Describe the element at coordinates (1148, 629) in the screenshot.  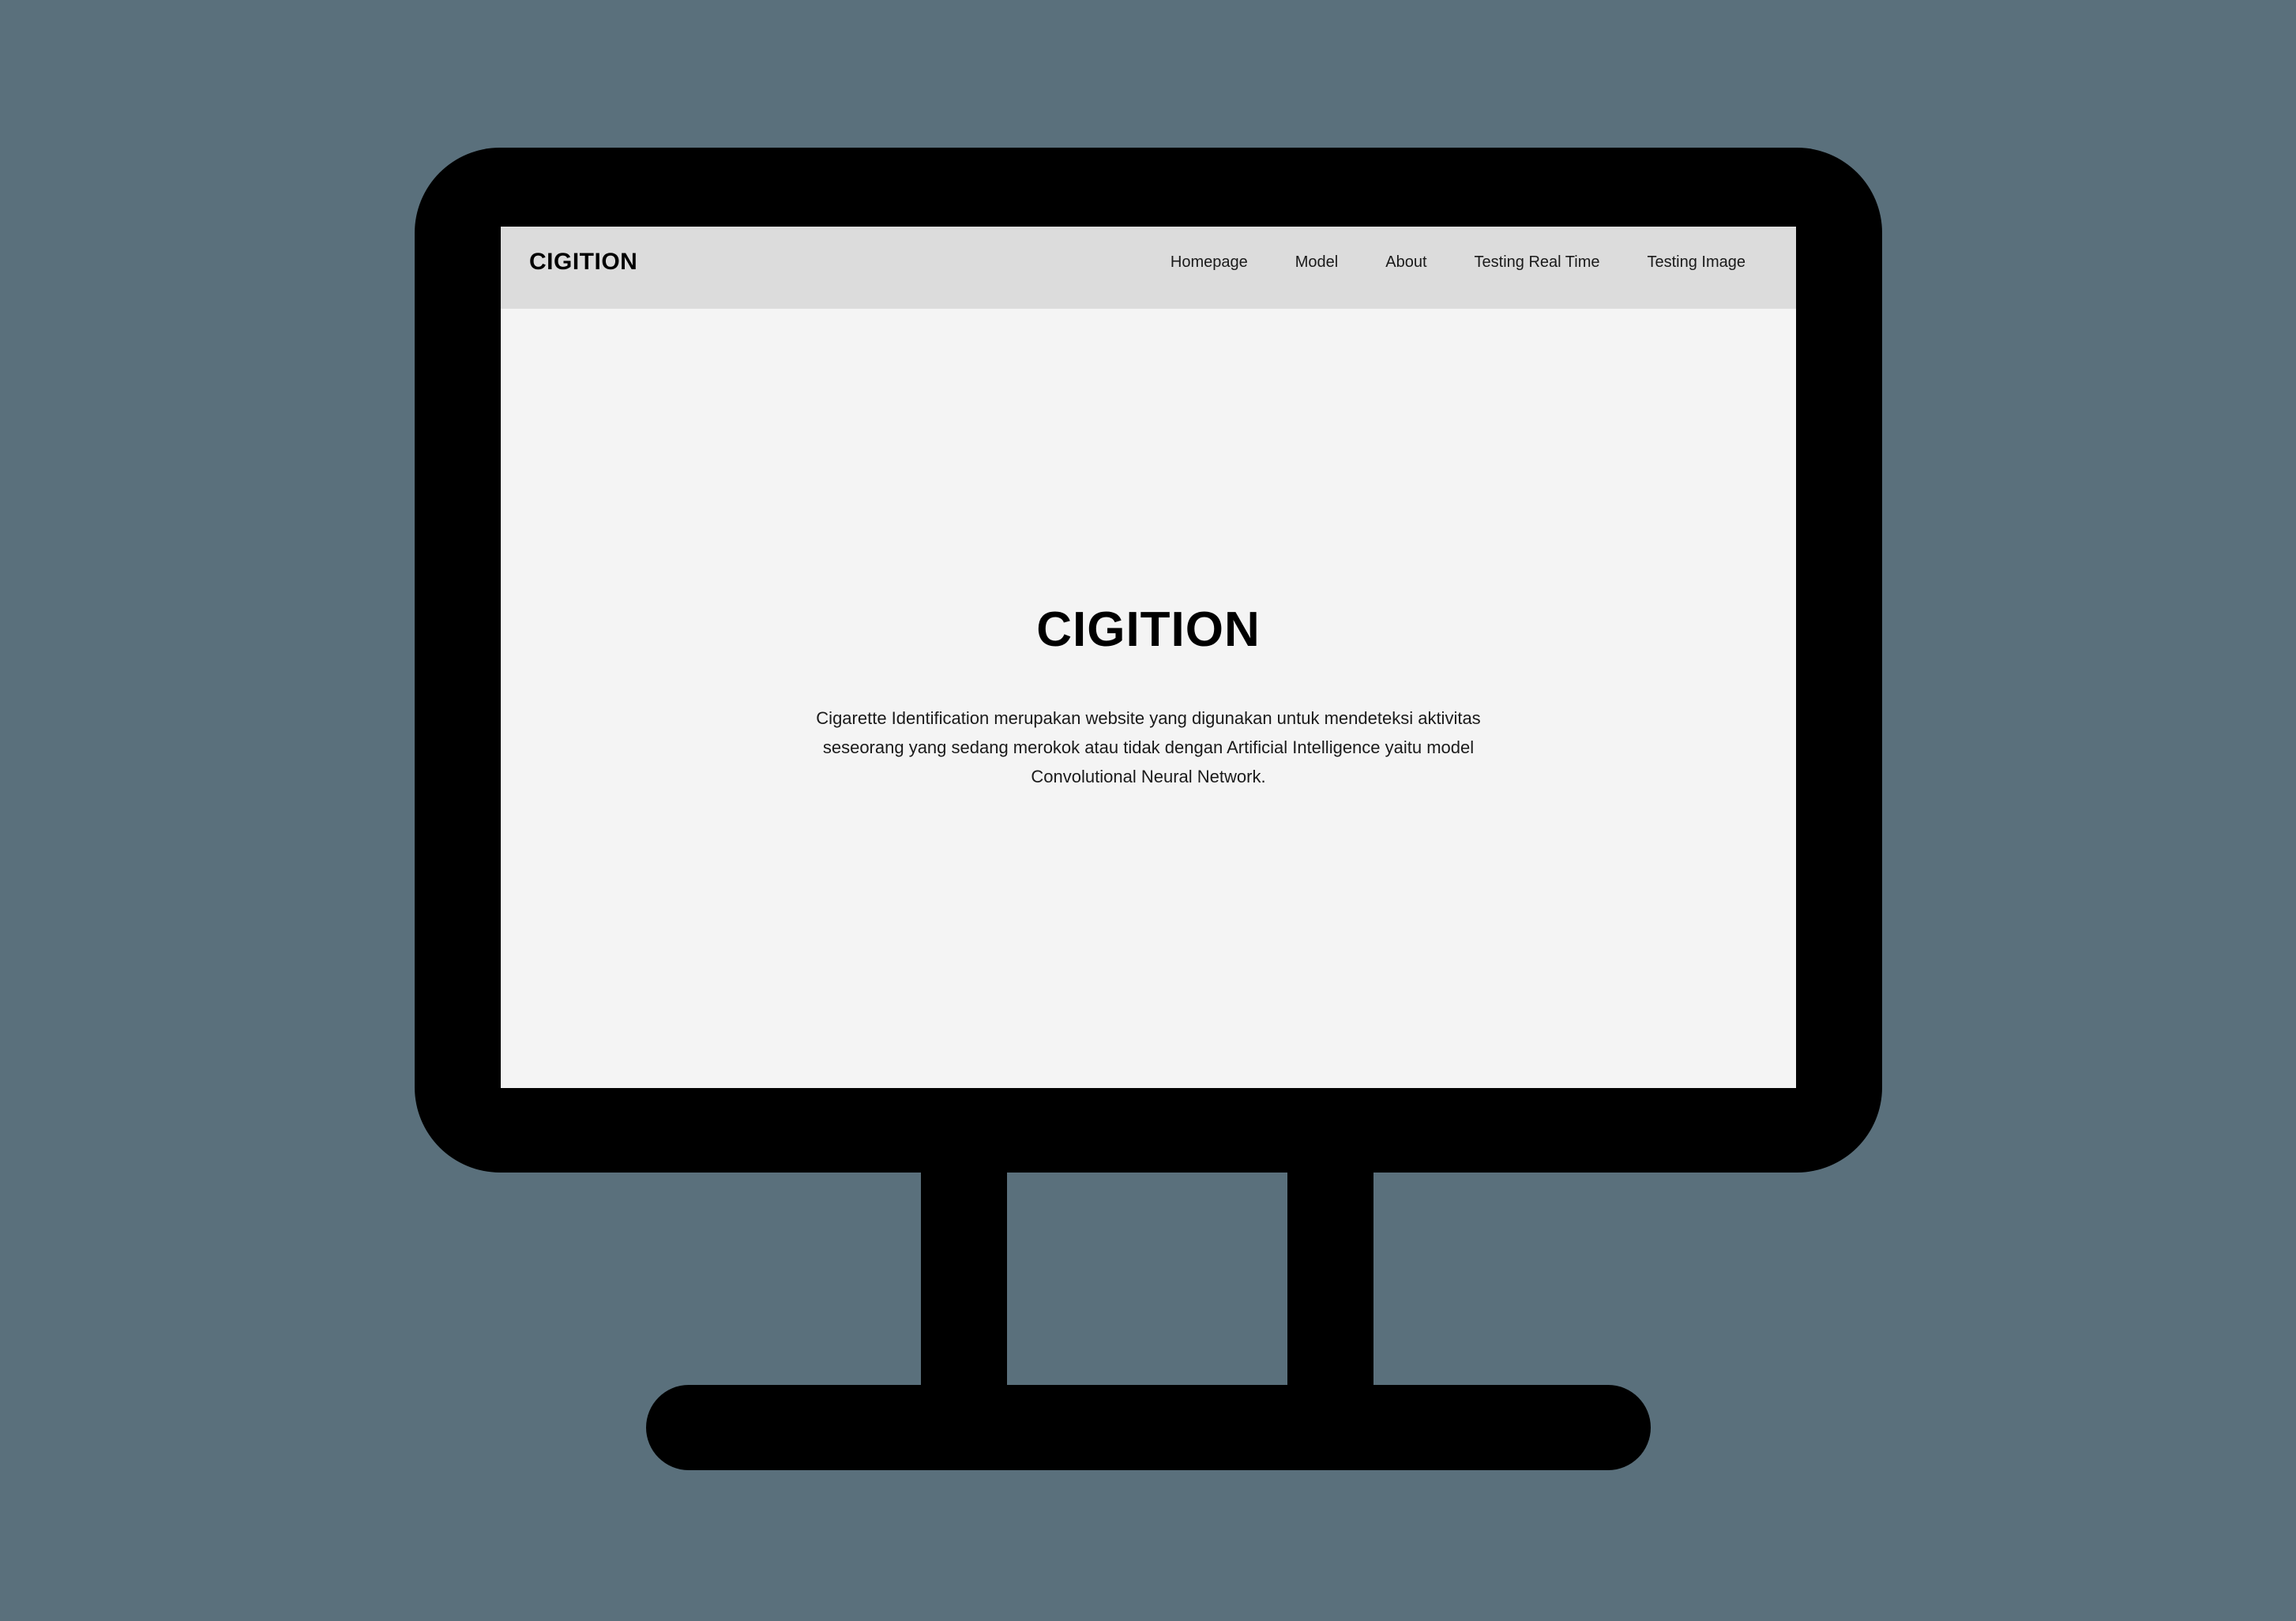
I see `hero-title: CIGITION` at that location.